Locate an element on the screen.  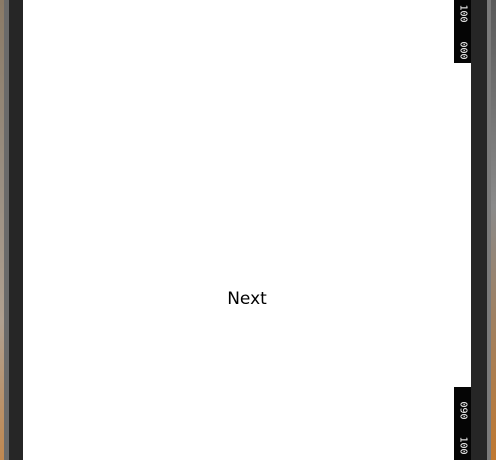
right-background-edge is located at coordinates (493, 230).